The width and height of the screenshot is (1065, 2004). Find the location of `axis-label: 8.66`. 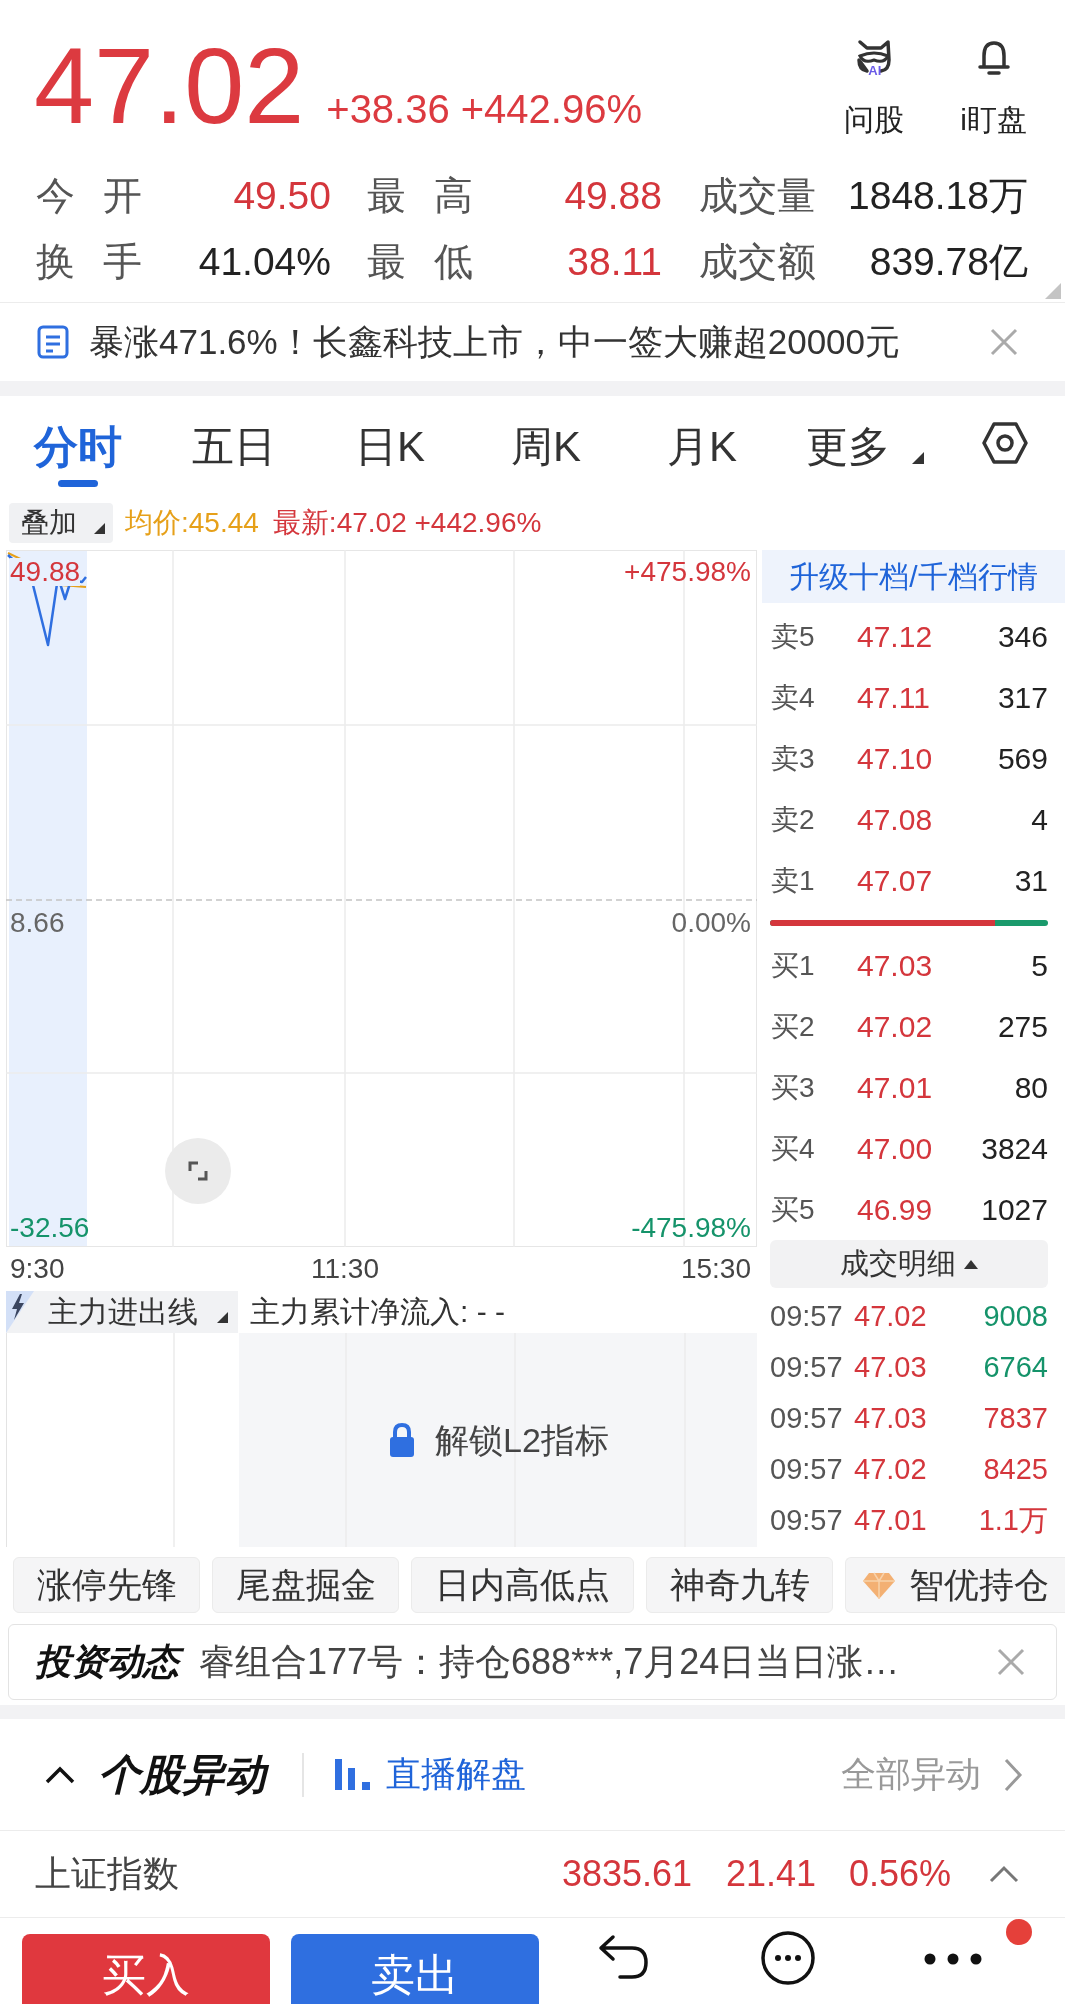

axis-label: 8.66 is located at coordinates (37, 923).